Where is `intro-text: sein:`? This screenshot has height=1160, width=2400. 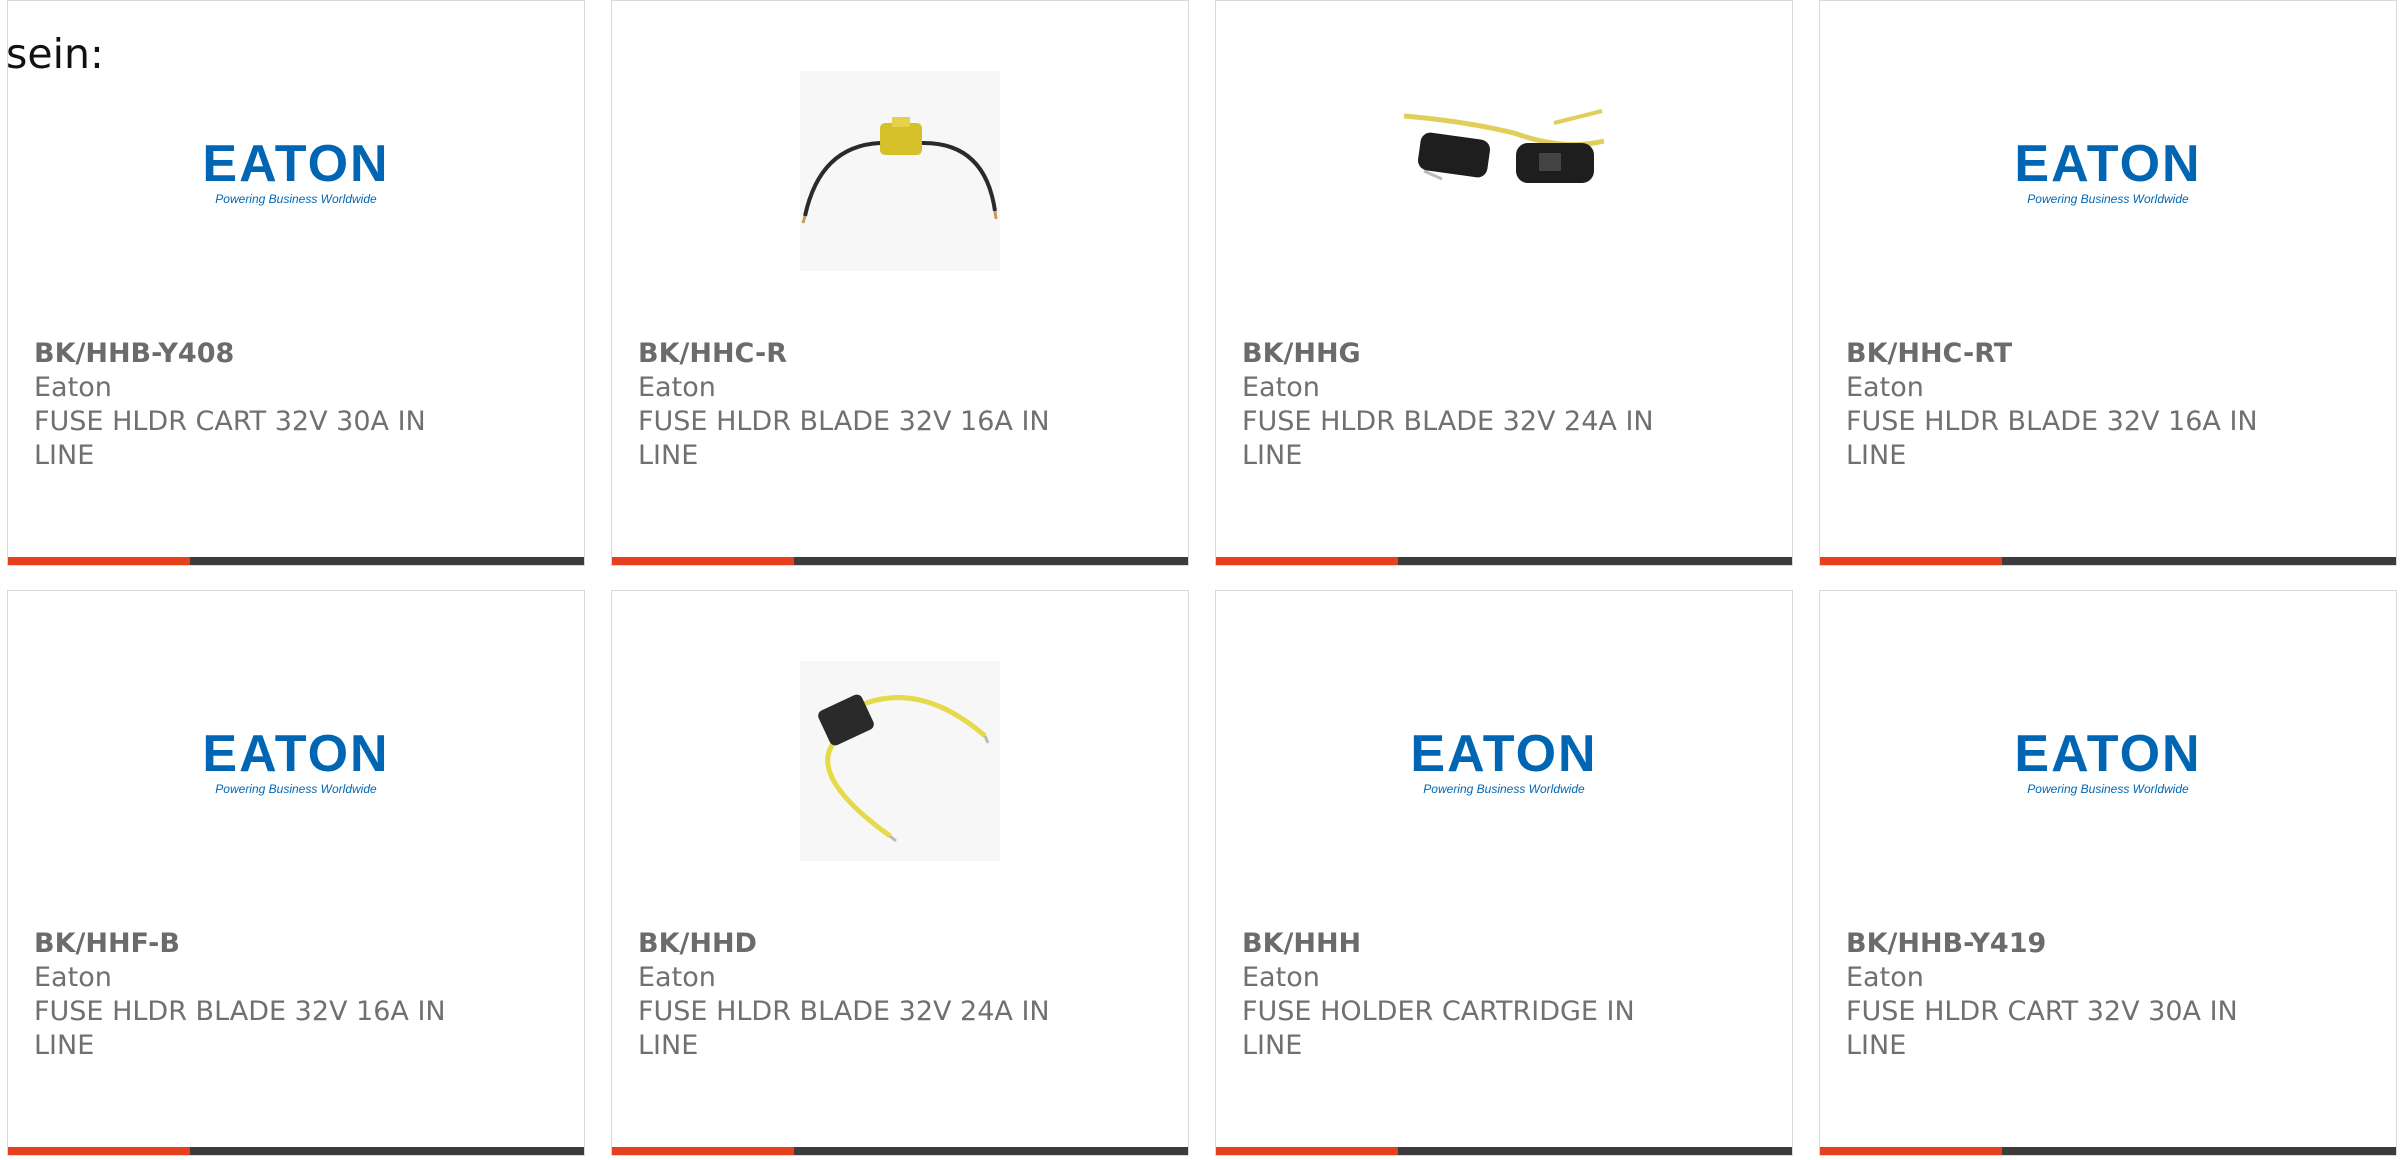 intro-text: sein: is located at coordinates (55, 54).